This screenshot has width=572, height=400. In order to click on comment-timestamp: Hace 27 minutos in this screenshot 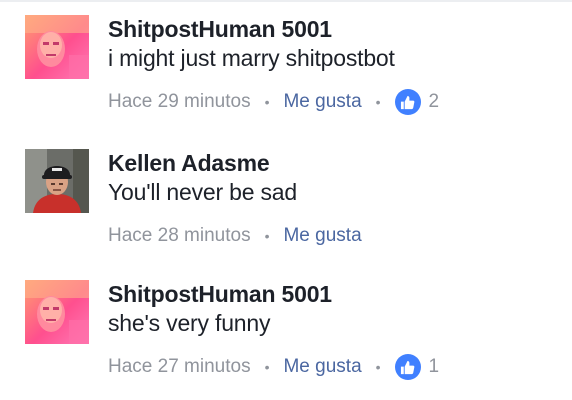, I will do `click(179, 367)`.